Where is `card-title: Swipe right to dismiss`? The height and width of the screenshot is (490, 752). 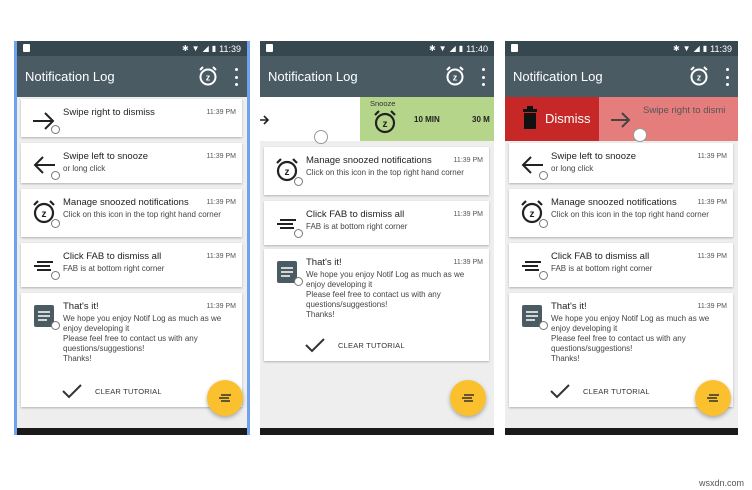
card-title: Swipe right to dismiss is located at coordinates (109, 112).